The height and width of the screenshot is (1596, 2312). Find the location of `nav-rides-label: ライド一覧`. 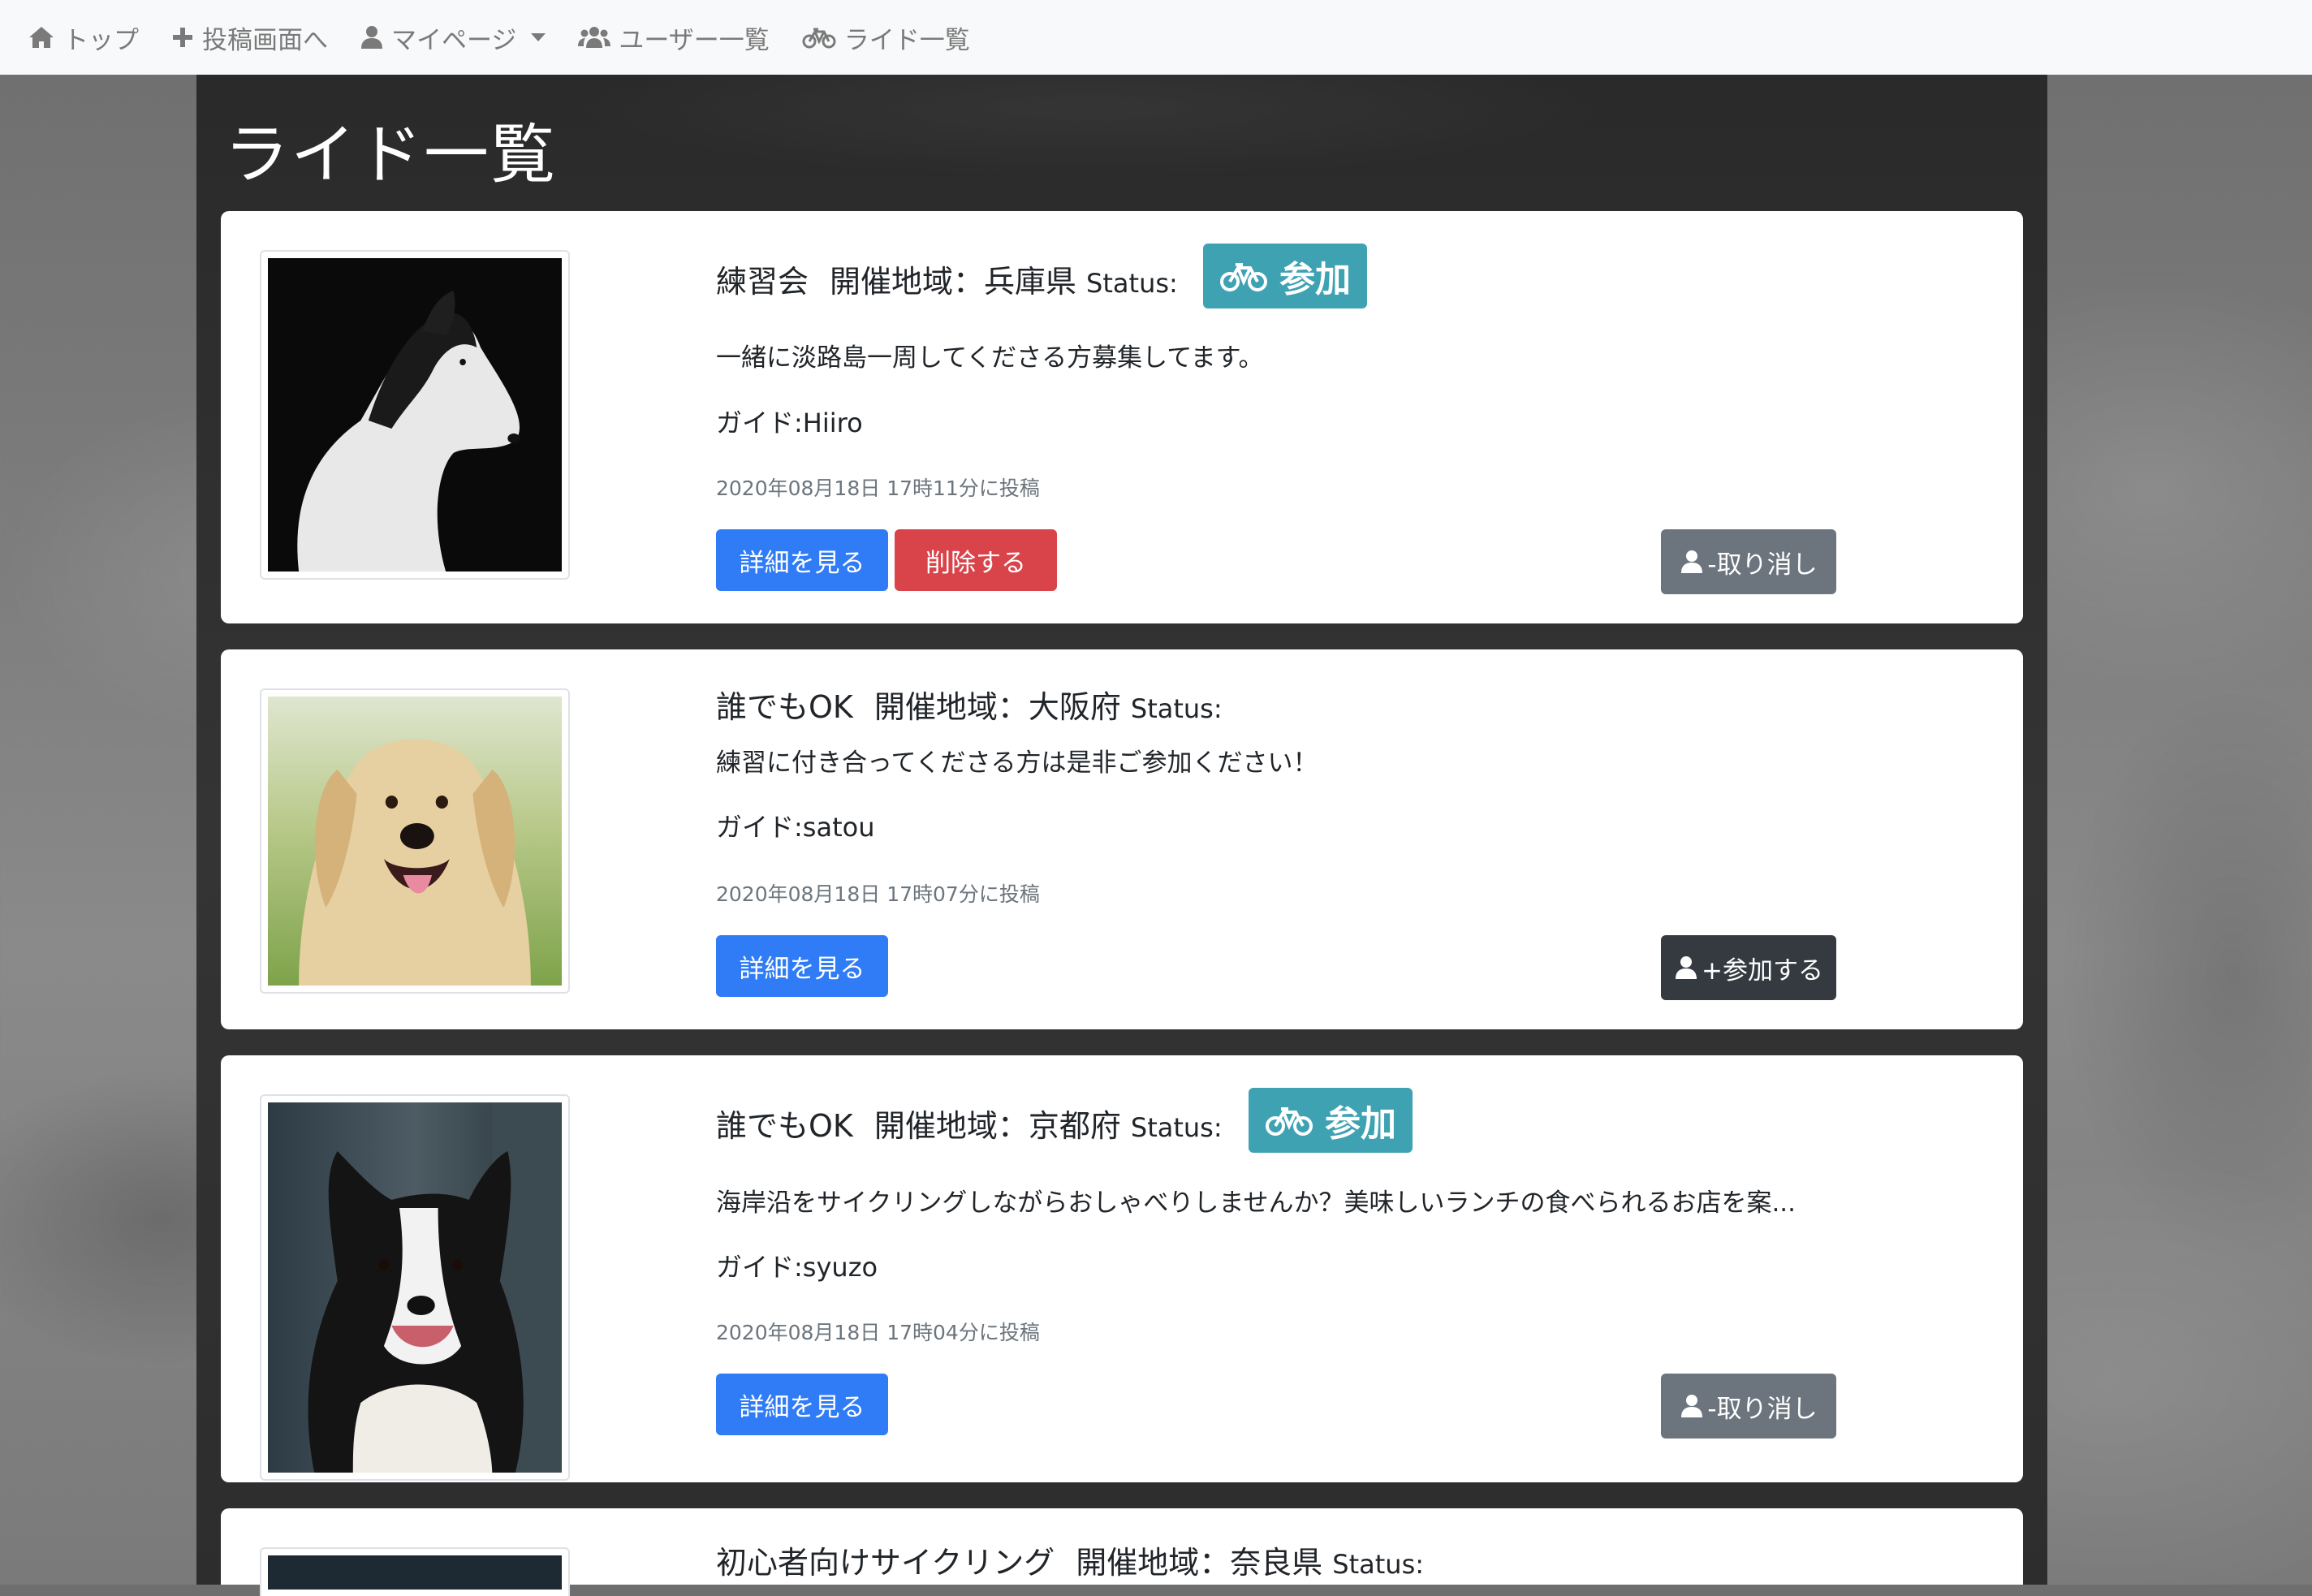

nav-rides-label: ライド一覧 is located at coordinates (907, 40).